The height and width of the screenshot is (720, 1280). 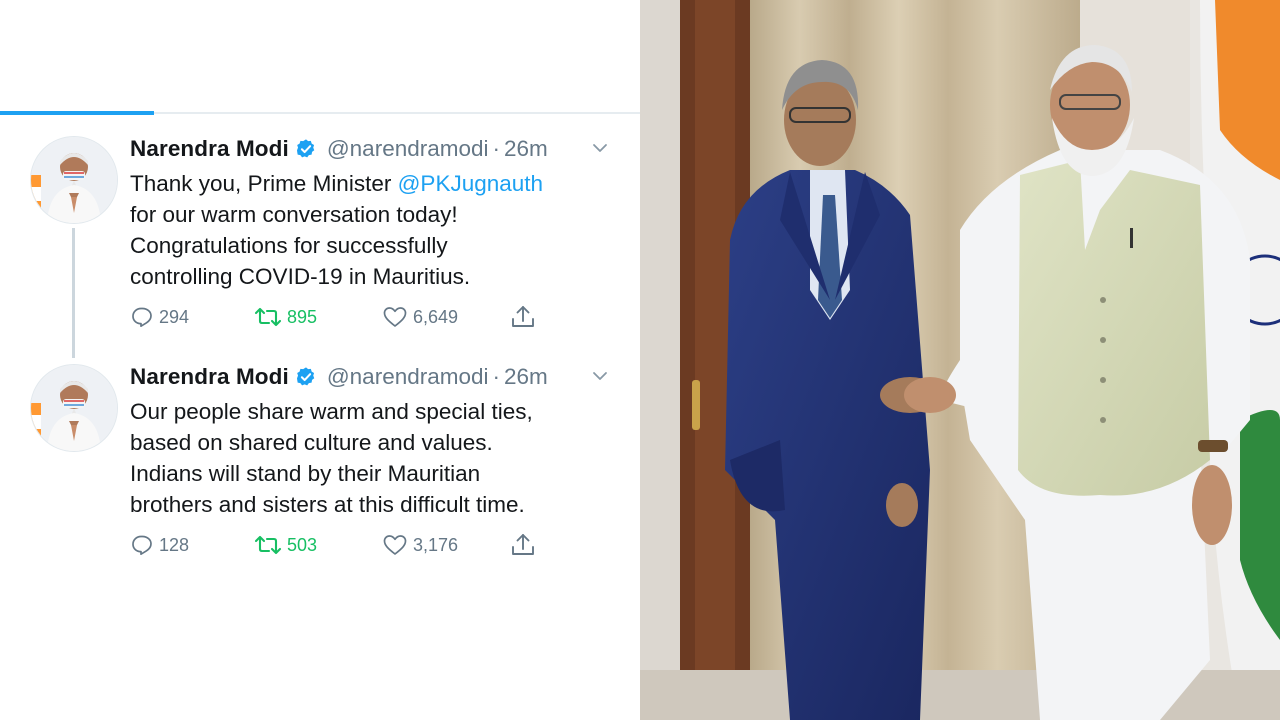 I want to click on like-button: 3,176, so click(x=420, y=545).